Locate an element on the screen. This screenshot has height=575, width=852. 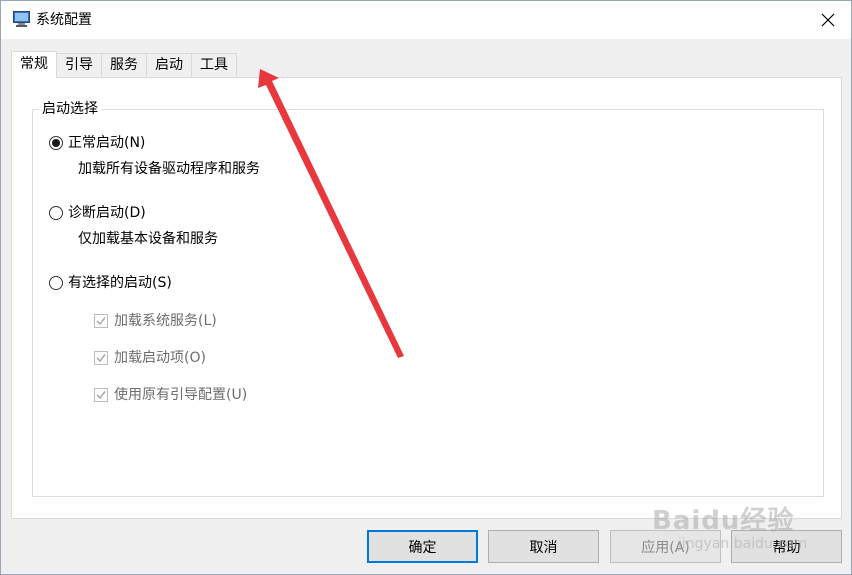
title-bar: 系统配置 is located at coordinates (426, 20).